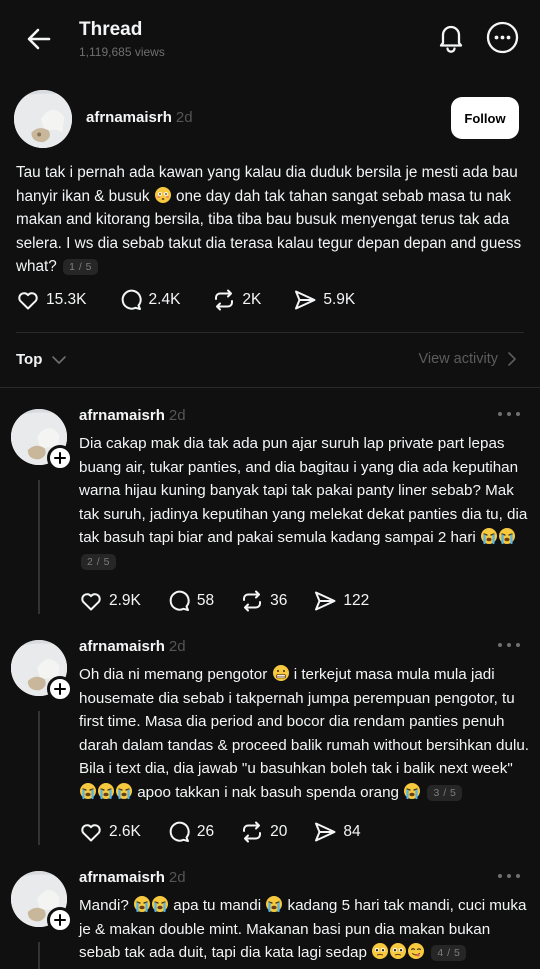 The width and height of the screenshot is (540, 969). What do you see at coordinates (122, 52) in the screenshot?
I see `view-count: 1,119,685 views` at bounding box center [122, 52].